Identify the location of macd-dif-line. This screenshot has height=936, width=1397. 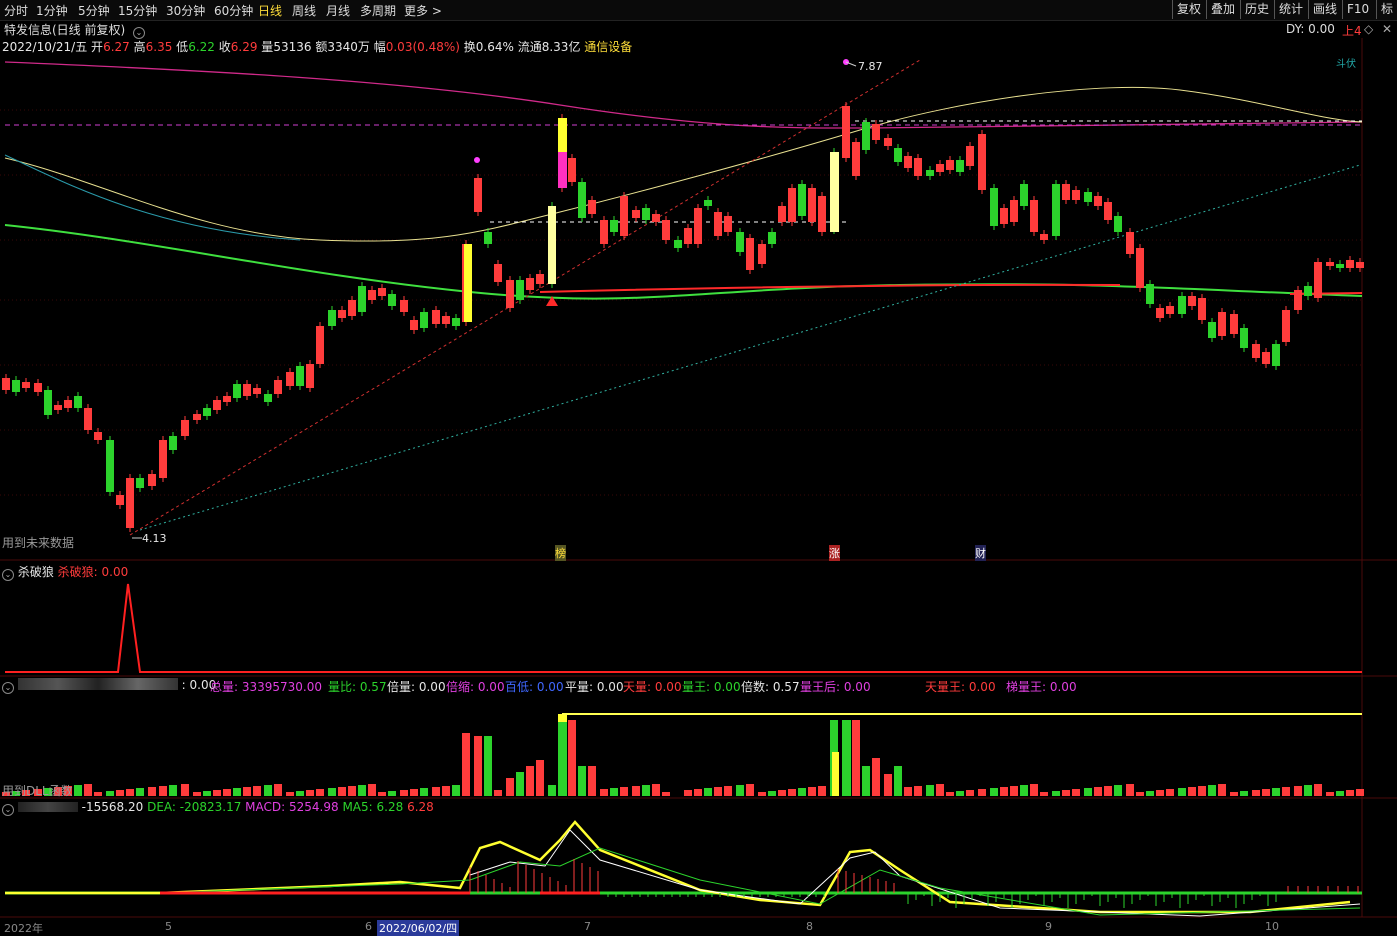
(915, 873).